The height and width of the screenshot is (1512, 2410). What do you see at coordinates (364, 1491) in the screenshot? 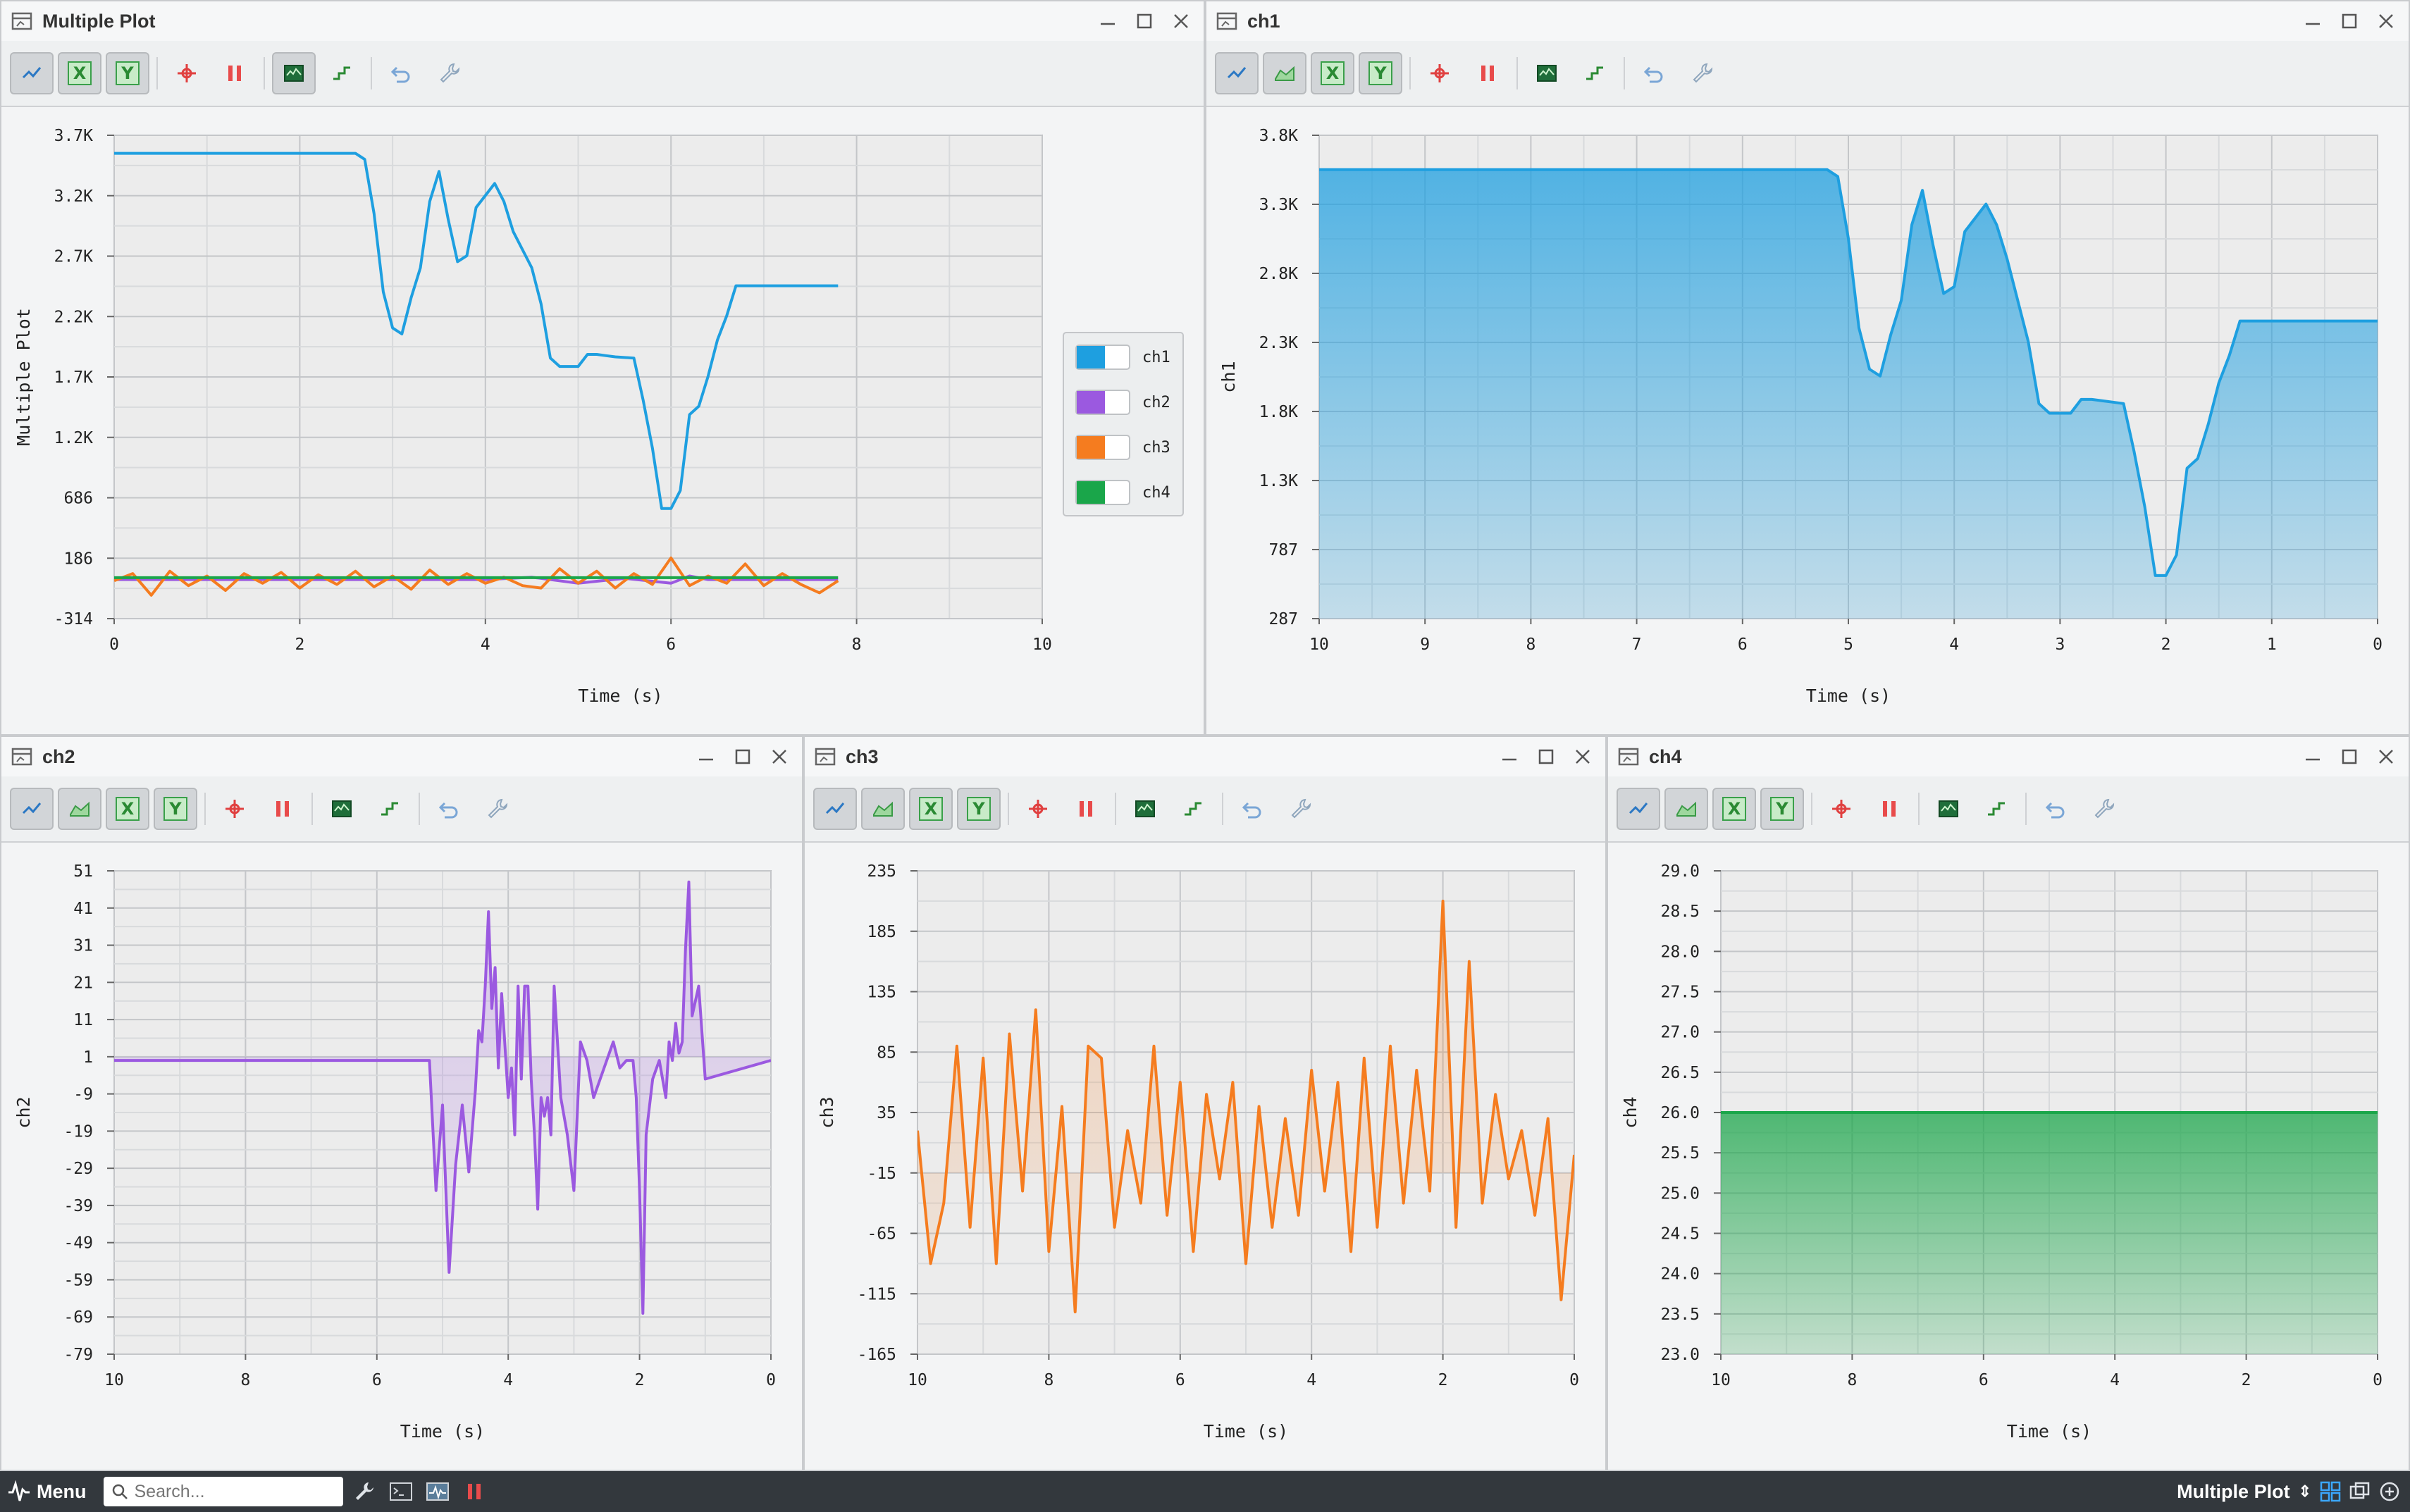
I see `wrench-icon` at bounding box center [364, 1491].